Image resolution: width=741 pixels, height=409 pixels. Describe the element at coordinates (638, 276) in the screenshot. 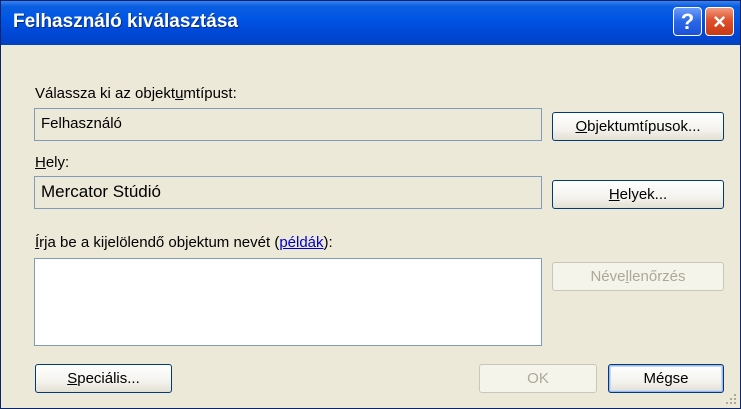

I see `check-names-button: Néve l lenőrzés` at that location.